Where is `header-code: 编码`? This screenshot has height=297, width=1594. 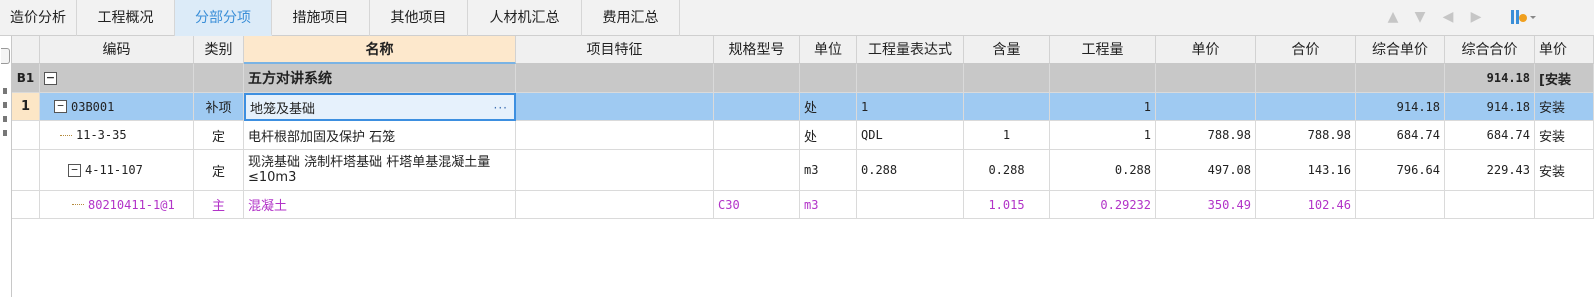
header-code: 编码 is located at coordinates (117, 50).